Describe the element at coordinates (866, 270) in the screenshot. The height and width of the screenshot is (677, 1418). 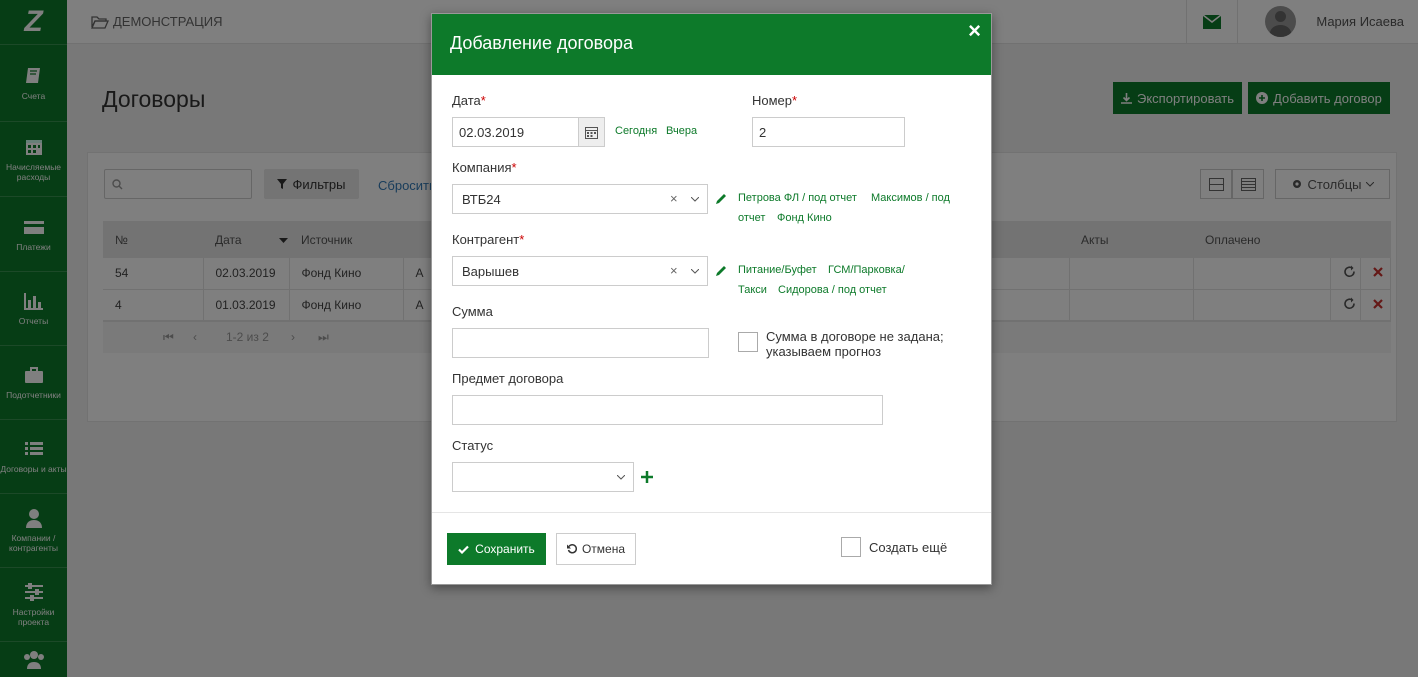
I see `counterparty-quick-link: ГСМ/Парковка/` at that location.